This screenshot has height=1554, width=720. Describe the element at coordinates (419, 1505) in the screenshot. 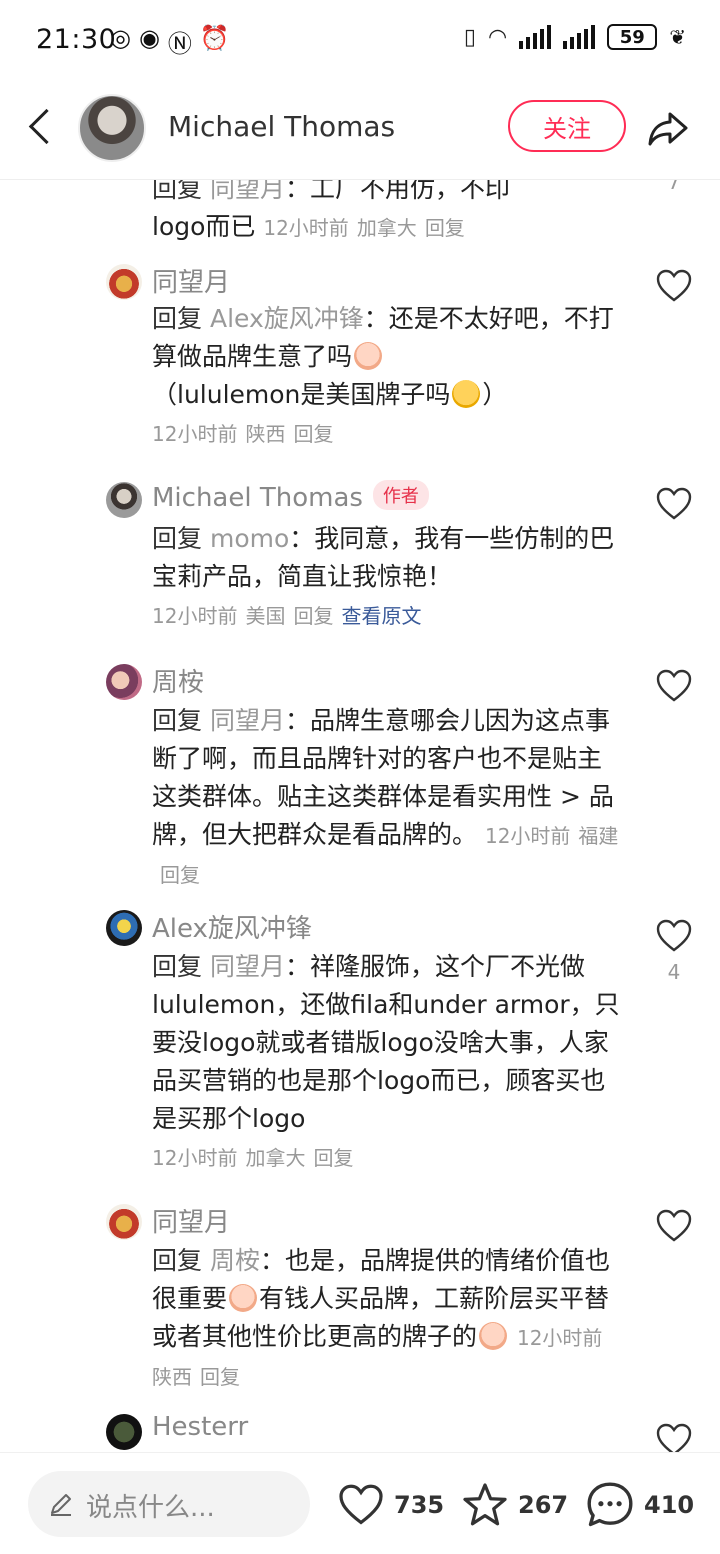

I see `like-total: 735` at that location.